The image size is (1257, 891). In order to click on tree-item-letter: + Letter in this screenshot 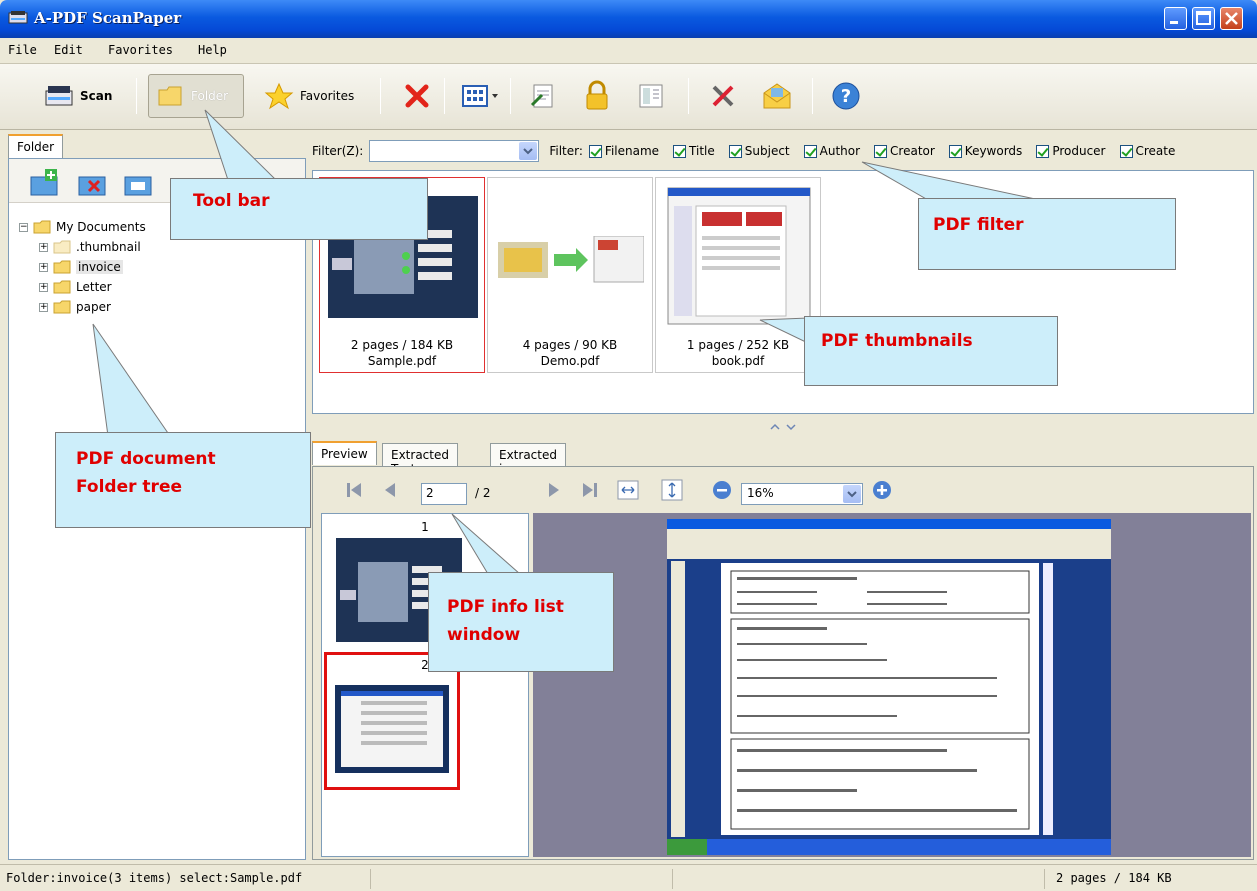, I will do `click(75, 287)`.